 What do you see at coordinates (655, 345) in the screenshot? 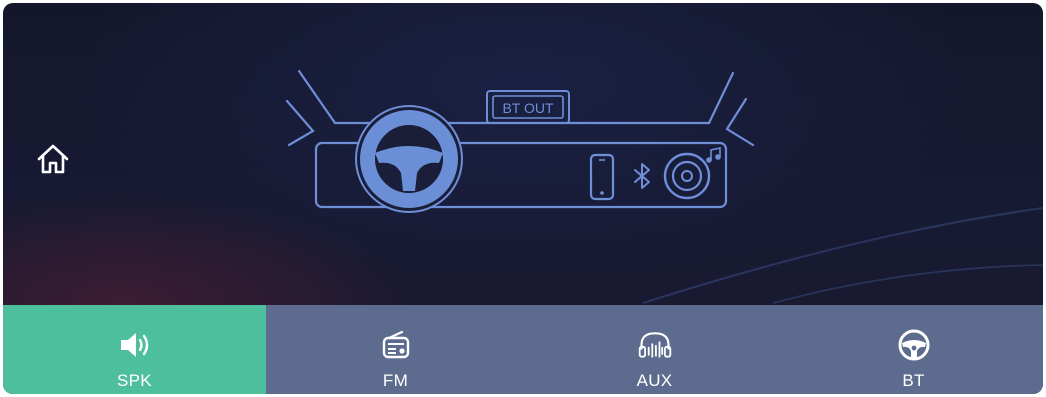
I see `headphones-icon` at bounding box center [655, 345].